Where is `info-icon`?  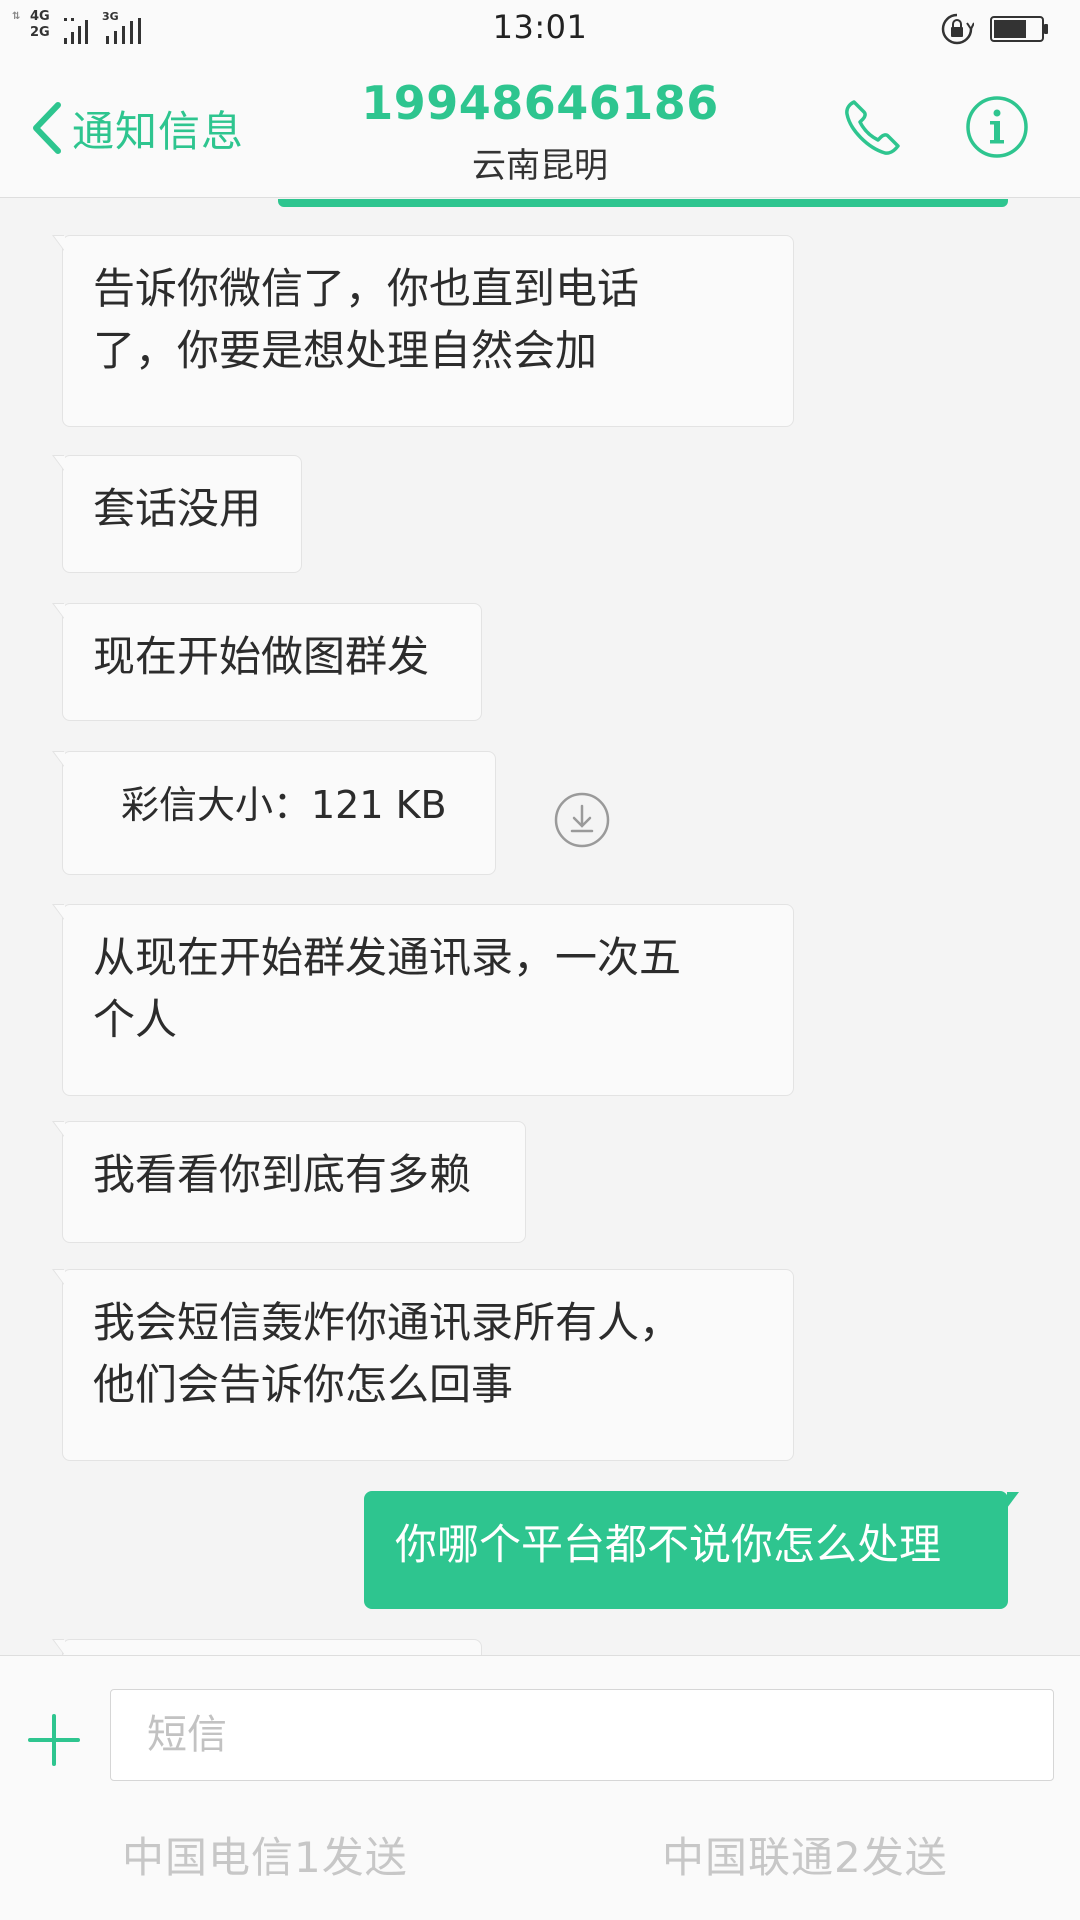
info-icon is located at coordinates (997, 127).